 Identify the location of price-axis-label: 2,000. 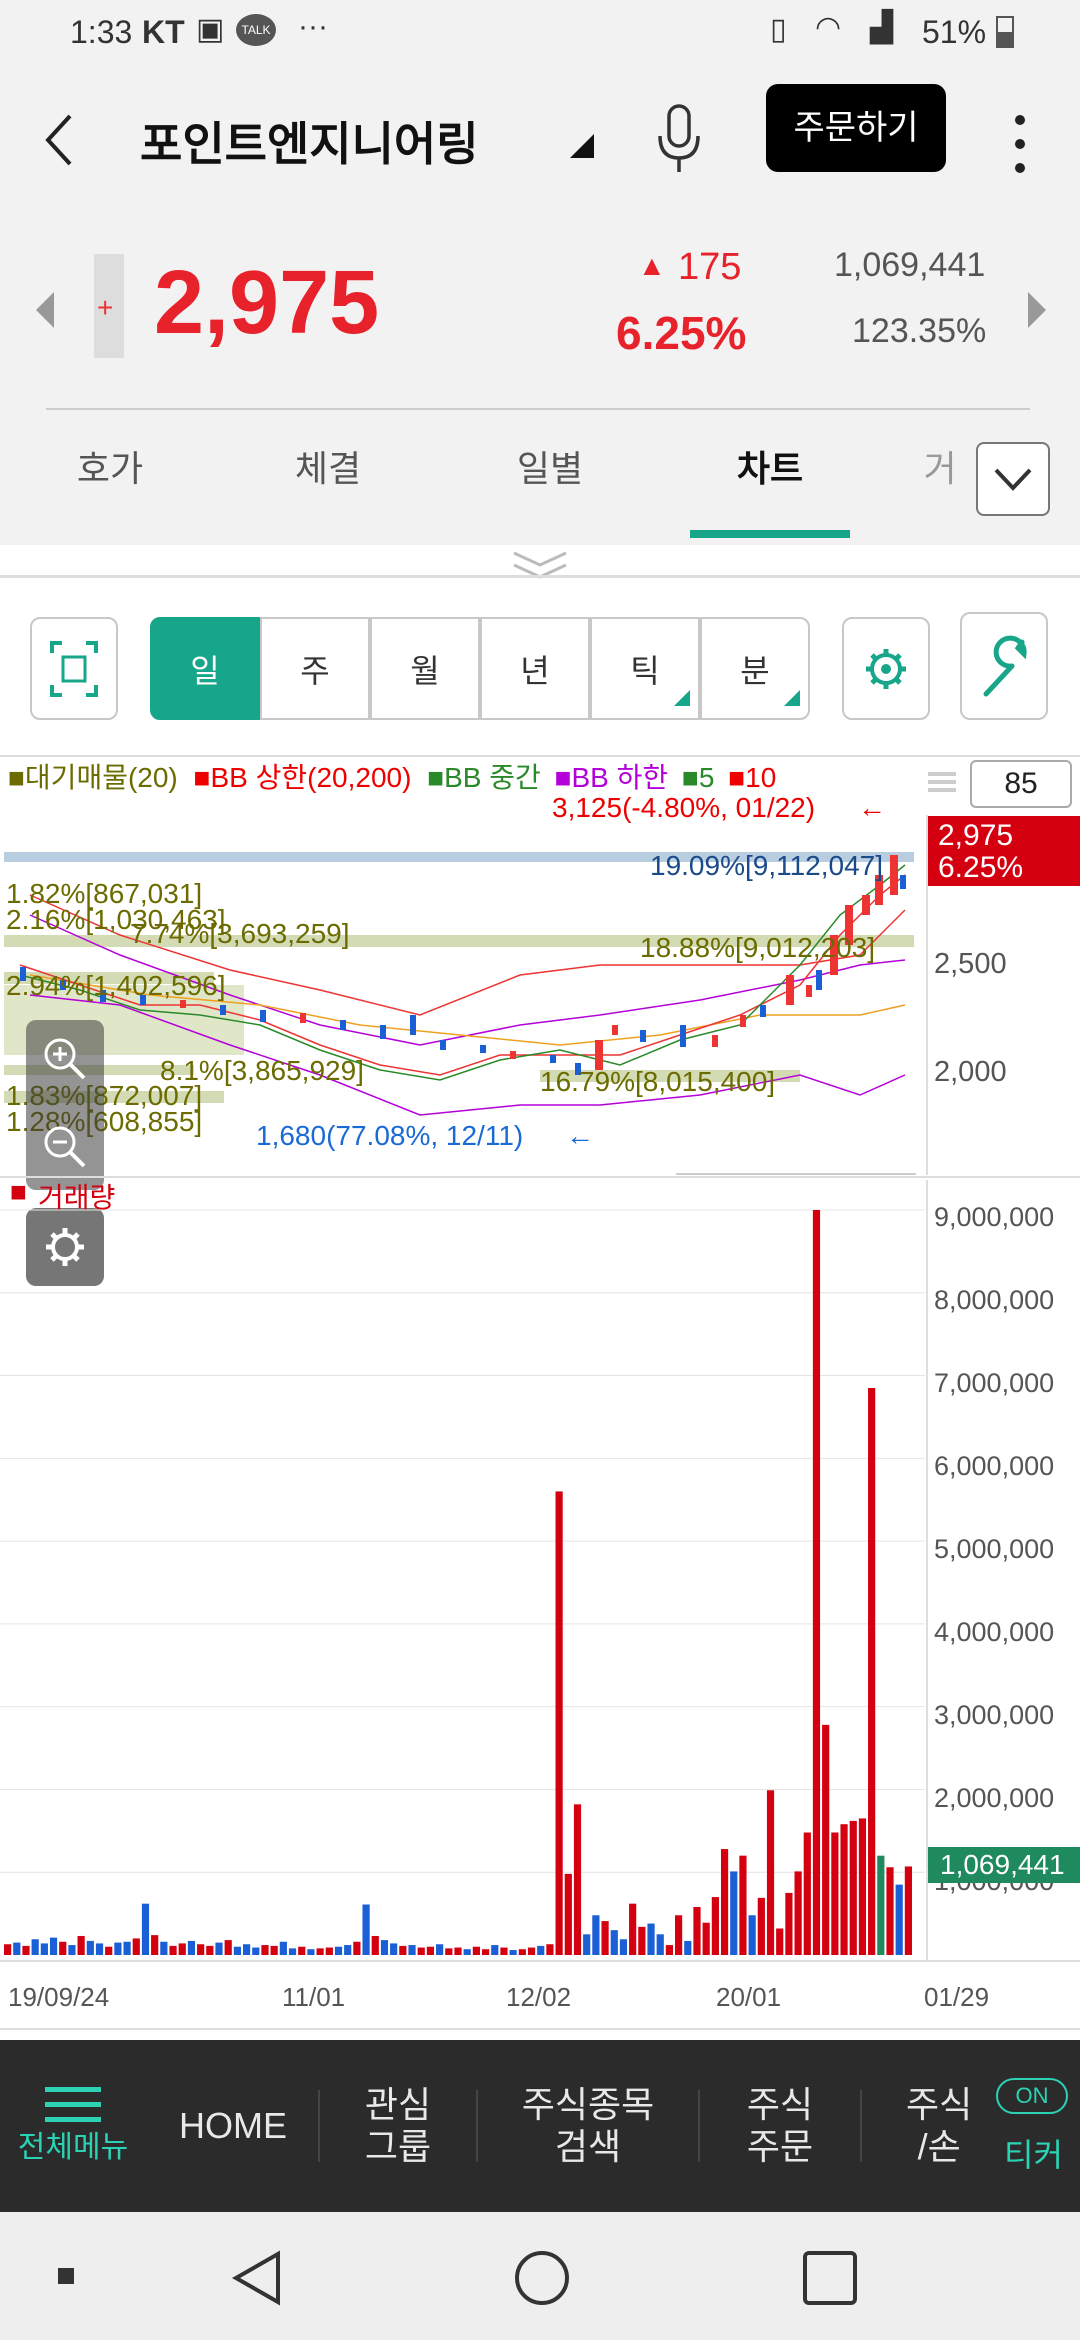
(970, 1072).